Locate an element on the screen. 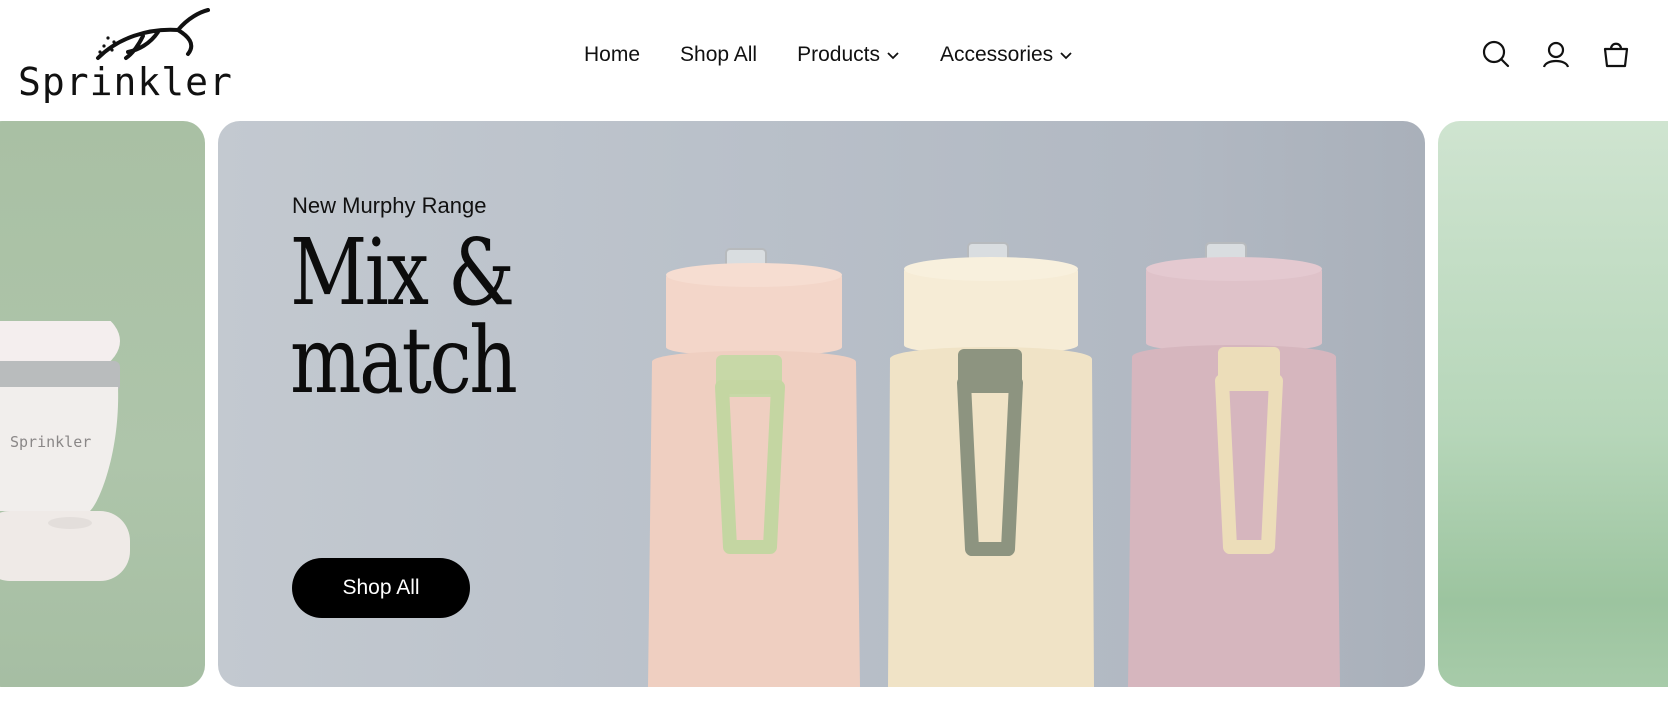  cart-icon is located at coordinates (1616, 55).